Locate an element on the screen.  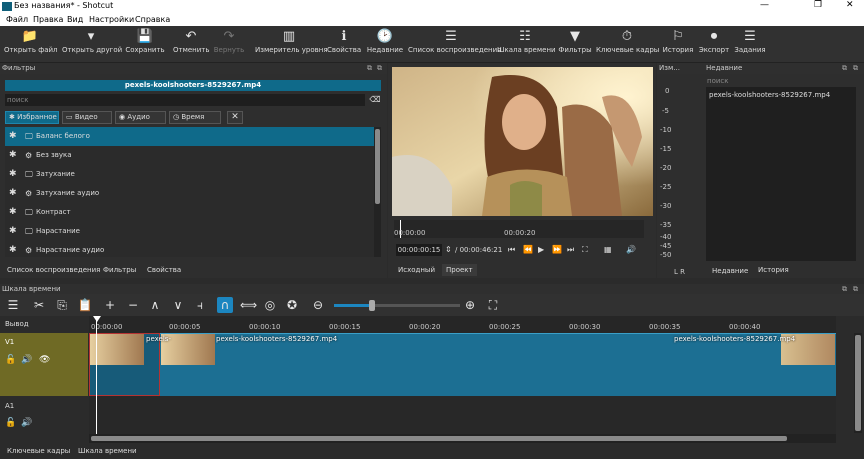
remove-filter-icon: ✕ is located at coordinates (235, 117).